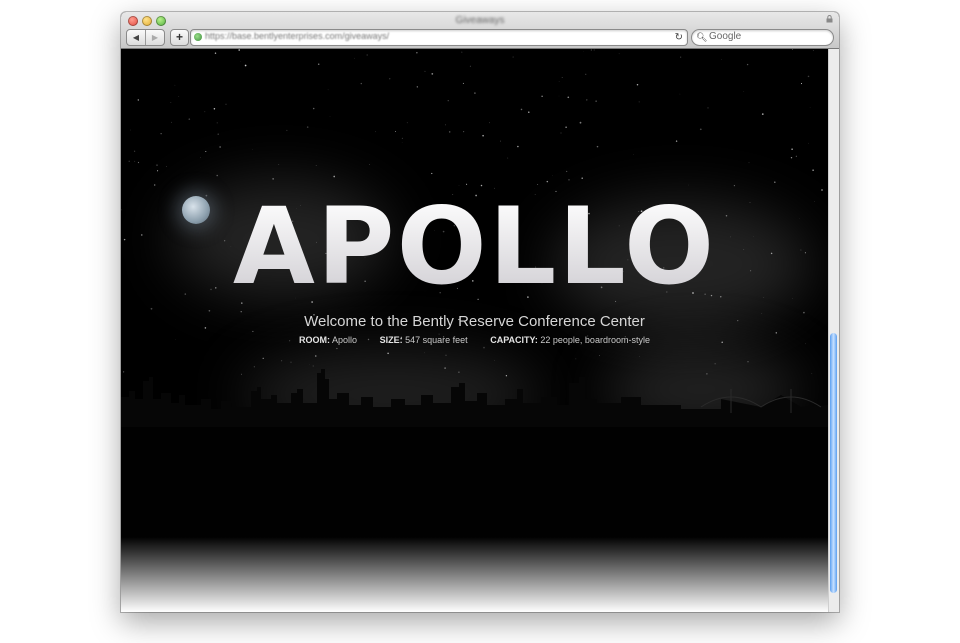 The height and width of the screenshot is (643, 960). Describe the element at coordinates (154, 37) in the screenshot. I see `forward-button: ▶` at that location.